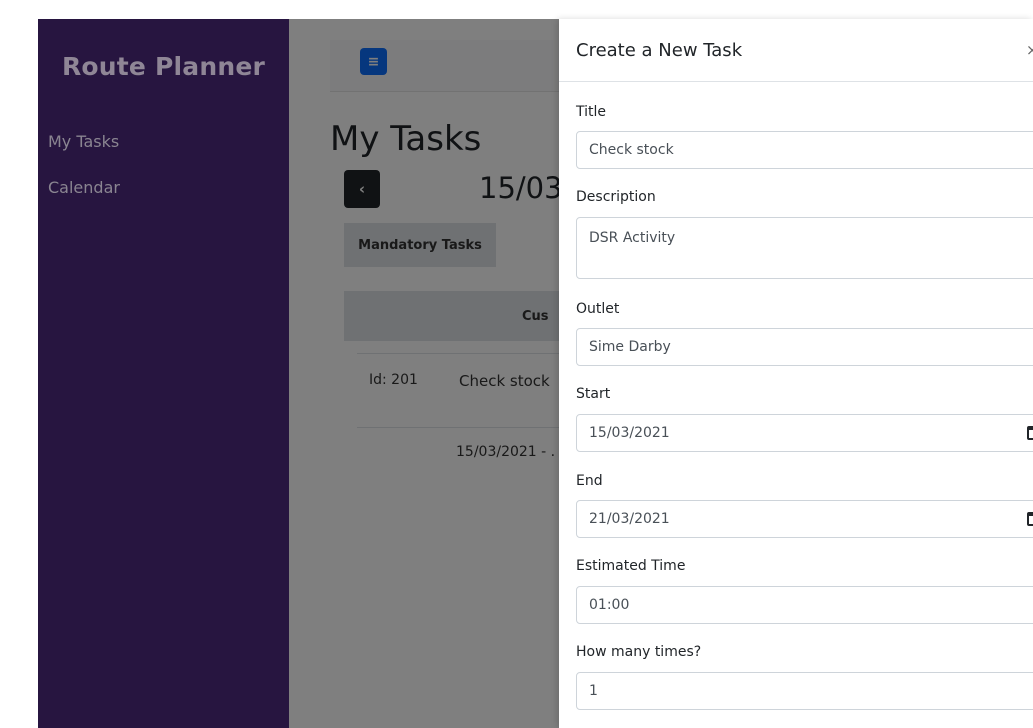 The width and height of the screenshot is (1033, 728). What do you see at coordinates (639, 652) in the screenshot?
I see `how-many-times-label: How many times?` at bounding box center [639, 652].